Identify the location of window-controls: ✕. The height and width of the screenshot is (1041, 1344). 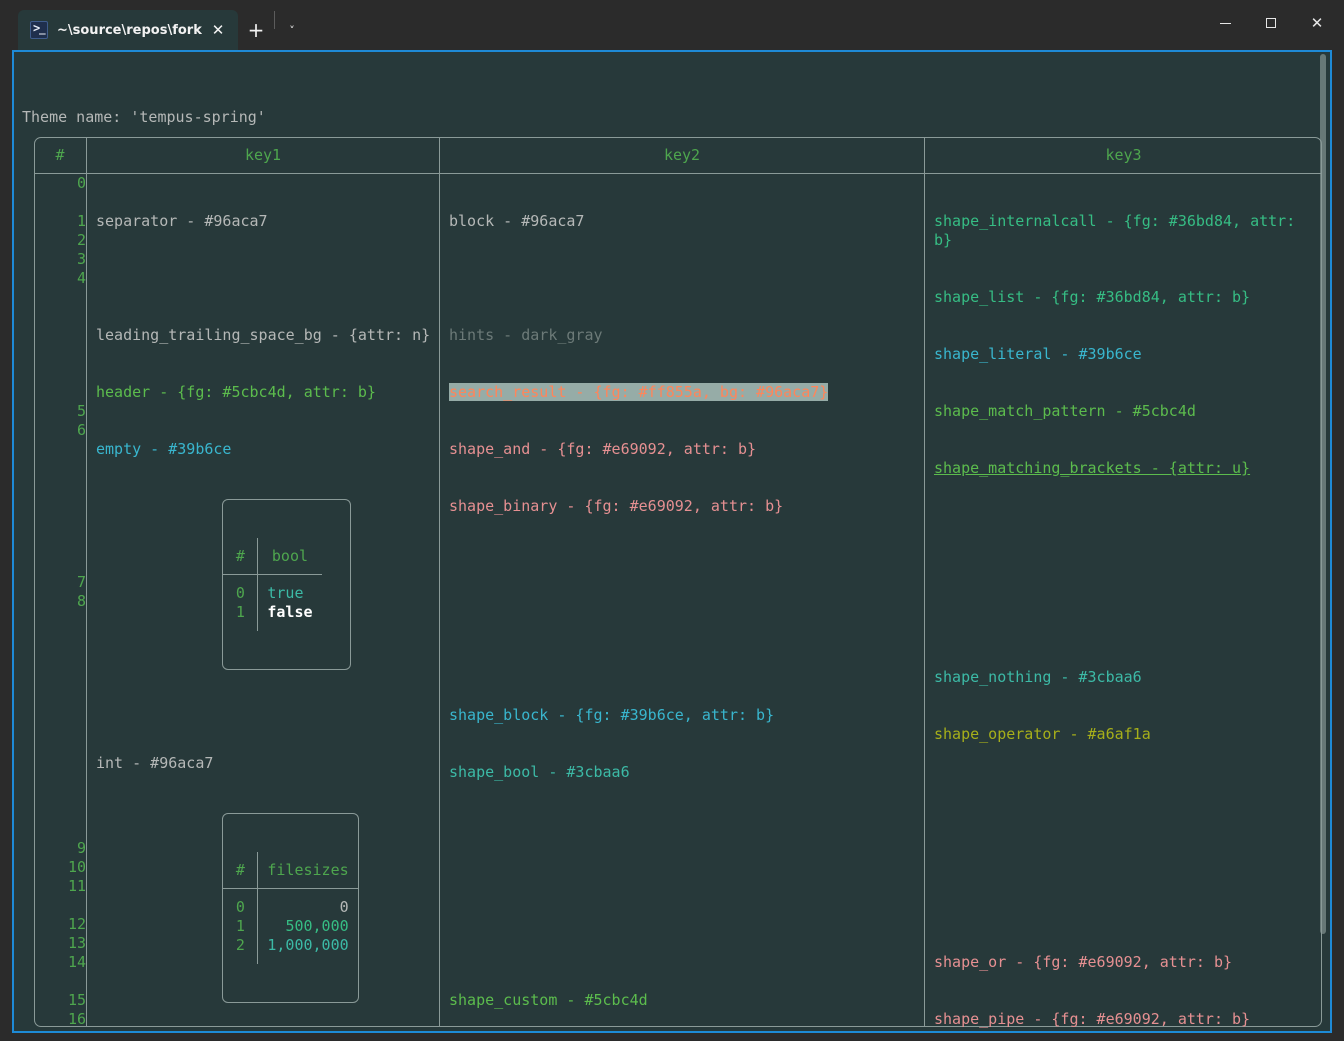
(1271, 23).